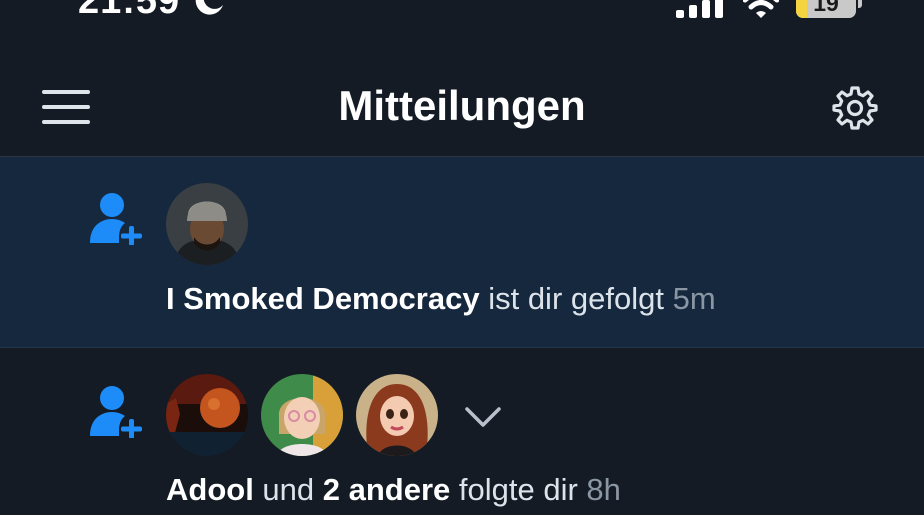 The image size is (924, 515). I want to click on chevron-down-icon, so click(483, 417).